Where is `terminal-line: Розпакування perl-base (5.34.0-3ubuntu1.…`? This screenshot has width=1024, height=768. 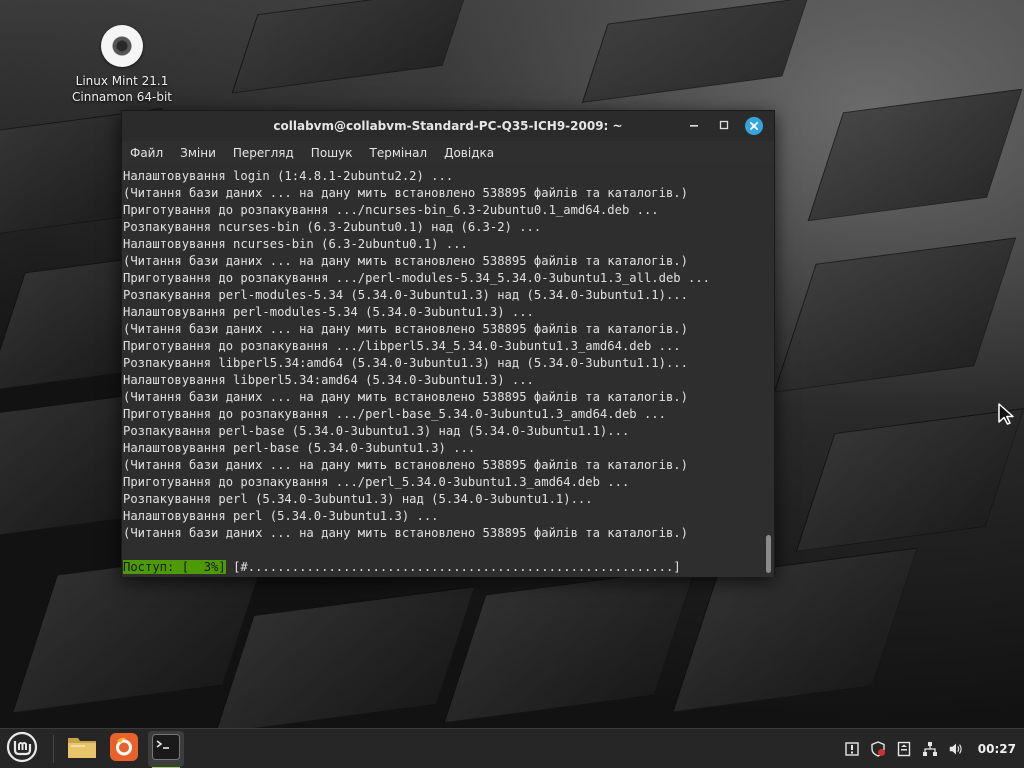 terminal-line: Розпакування perl-base (5.34.0-3ubuntu1.… is located at coordinates (376, 431).